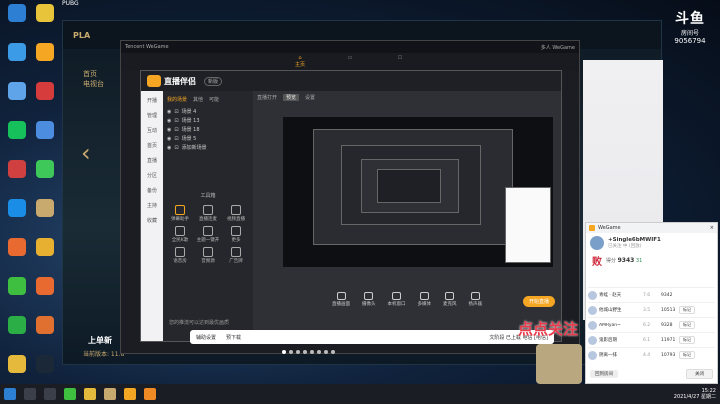 Image resolution: width=720 pixels, height=404 pixels. What do you see at coordinates (70, 394) in the screenshot?
I see `browser-icon` at bounding box center [70, 394].